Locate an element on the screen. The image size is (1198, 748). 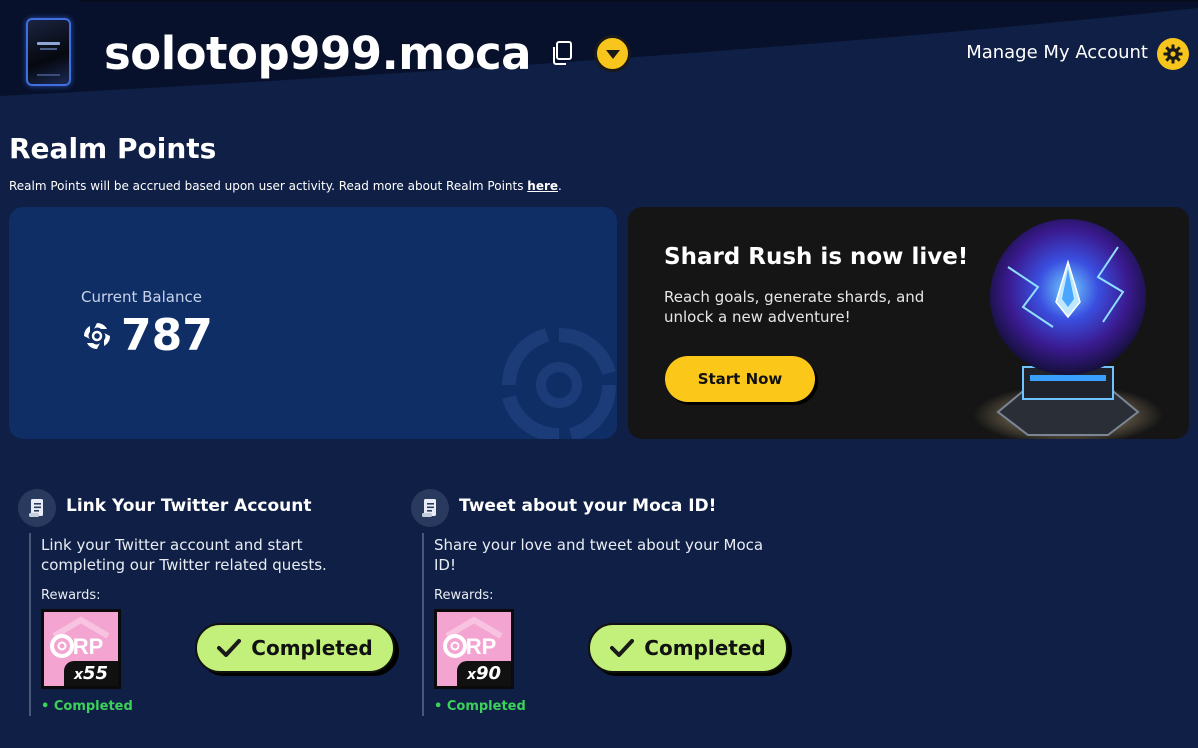
quest-title: Link Your Twitter Account is located at coordinates (189, 506).